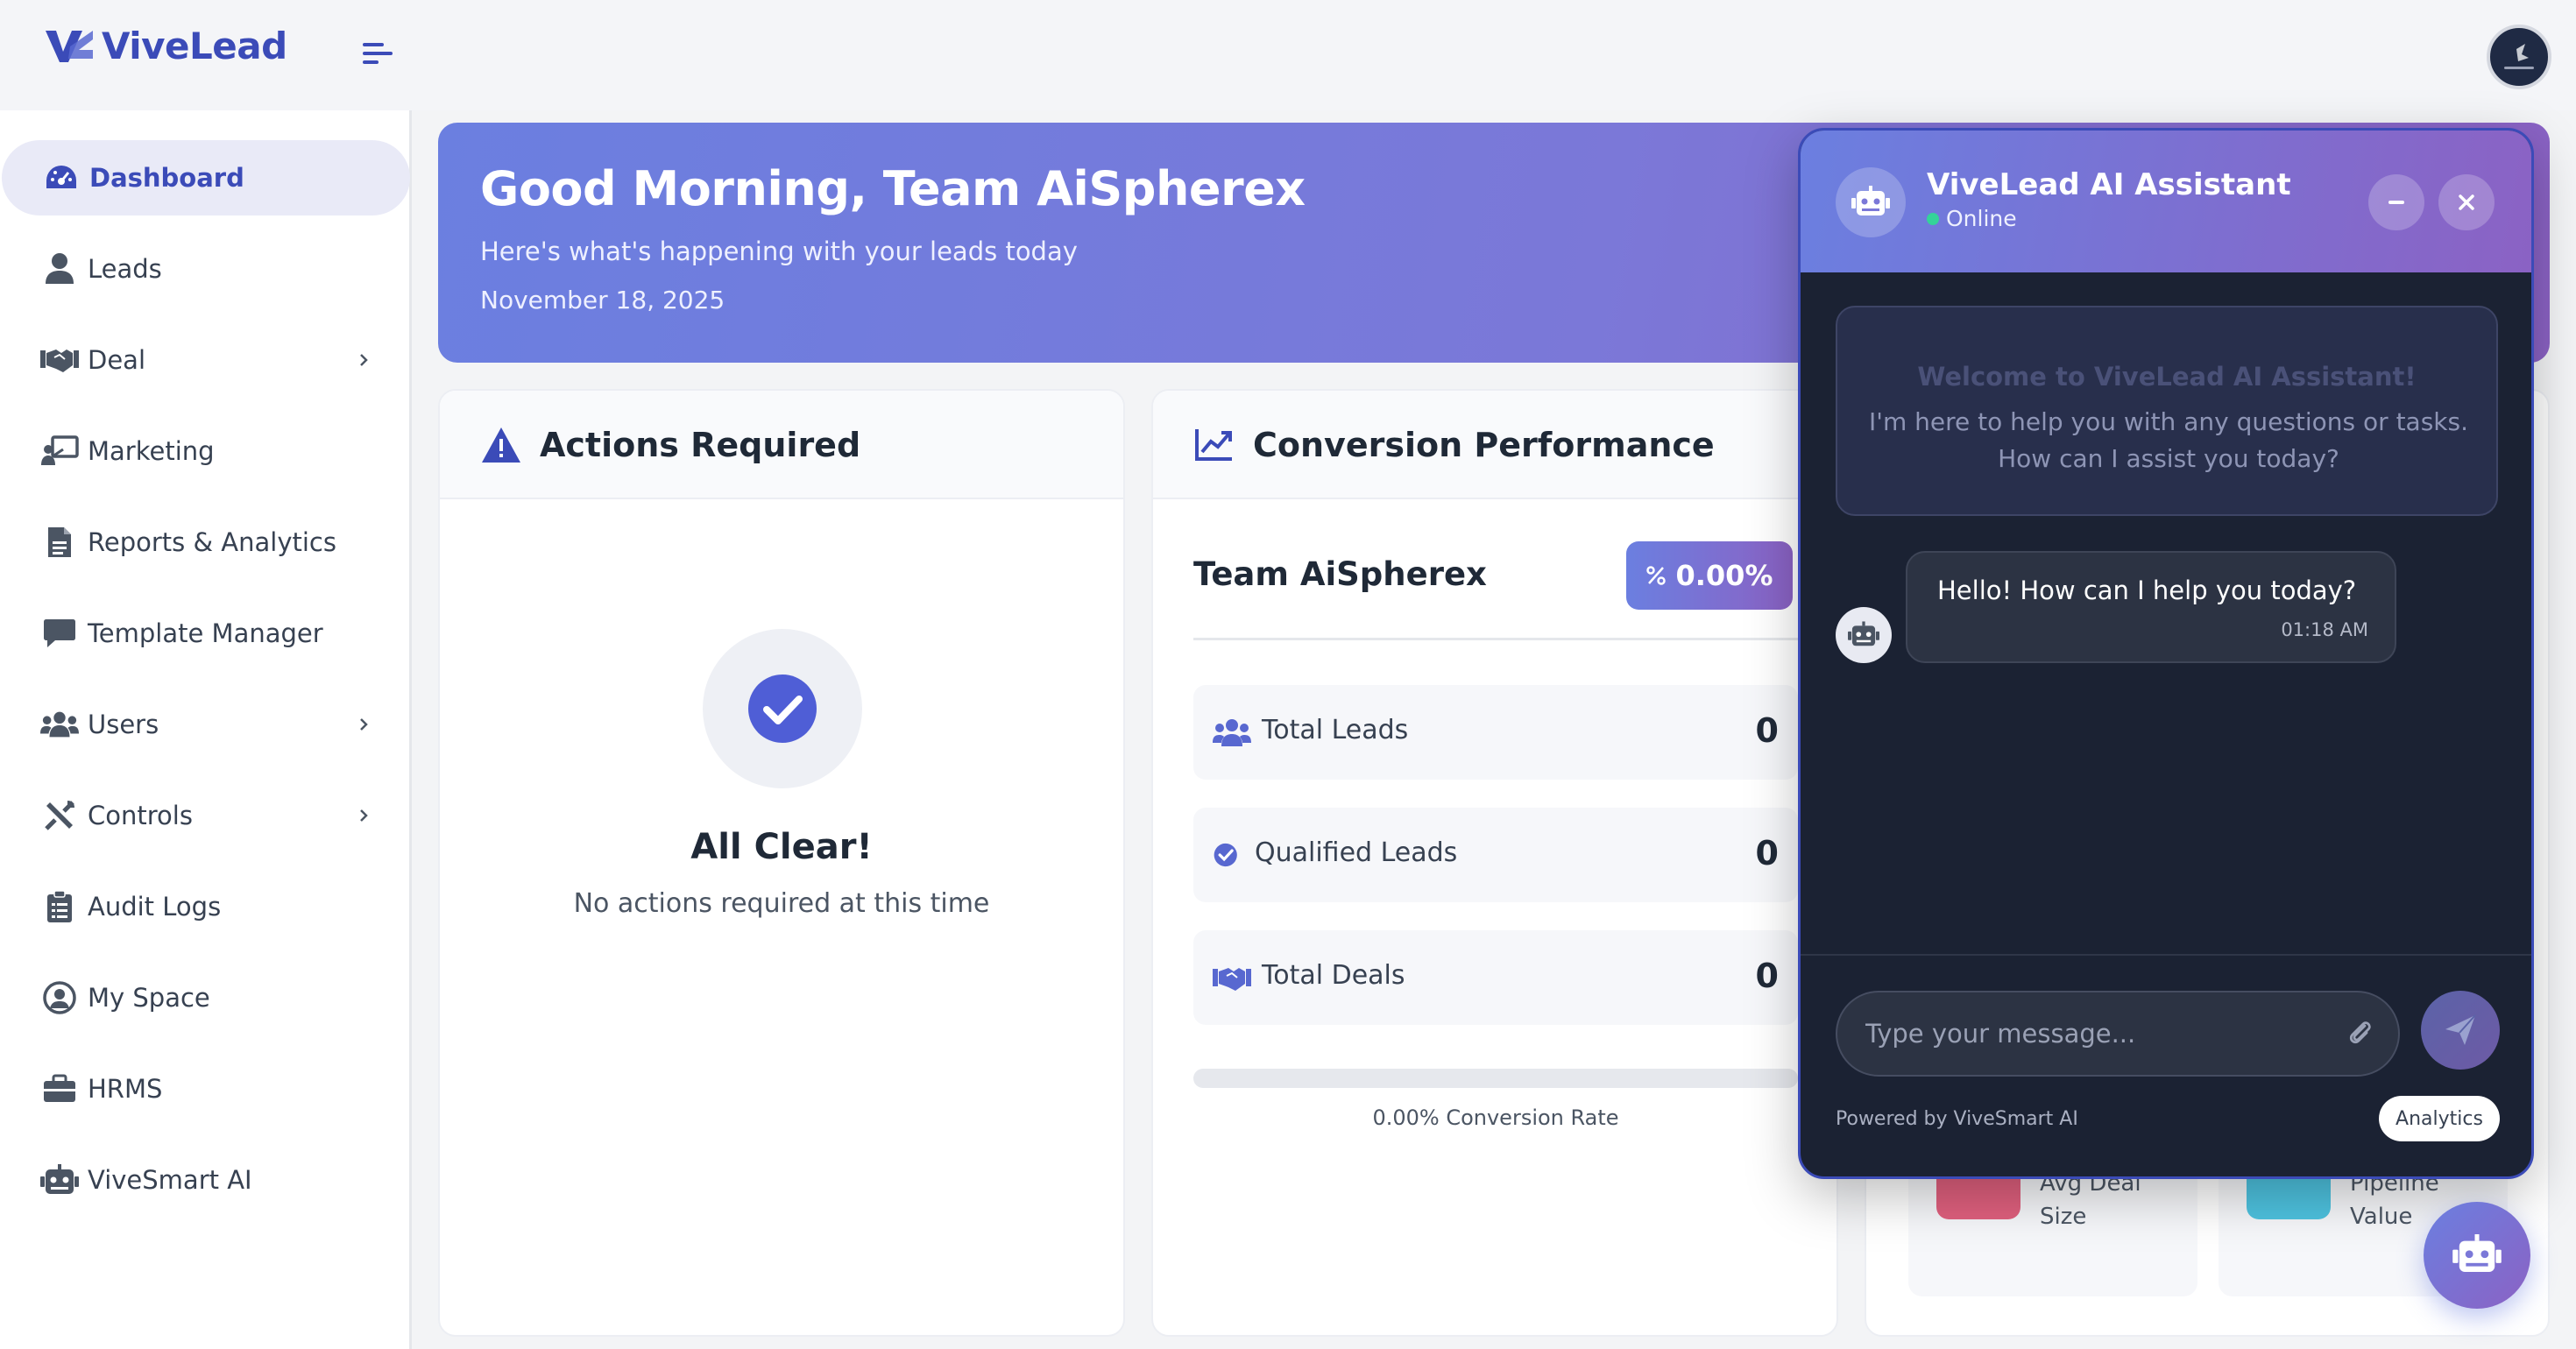 This screenshot has height=1349, width=2576. I want to click on sidebar-item-label: Marketing, so click(151, 451).